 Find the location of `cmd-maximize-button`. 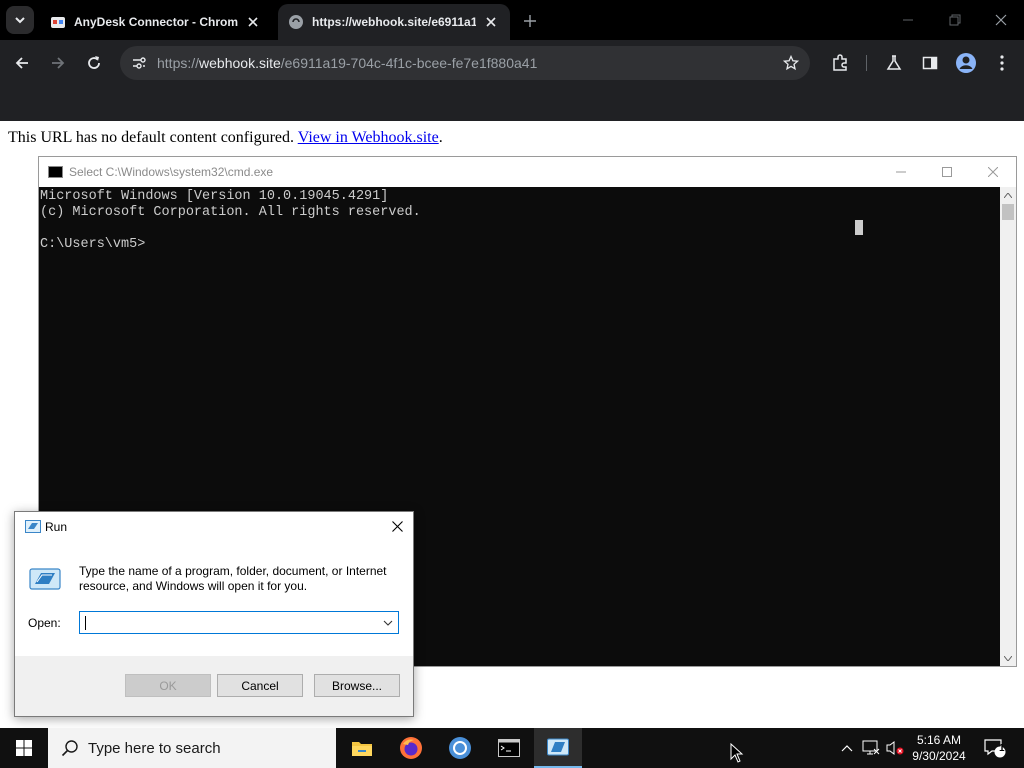

cmd-maximize-button is located at coordinates (947, 172).